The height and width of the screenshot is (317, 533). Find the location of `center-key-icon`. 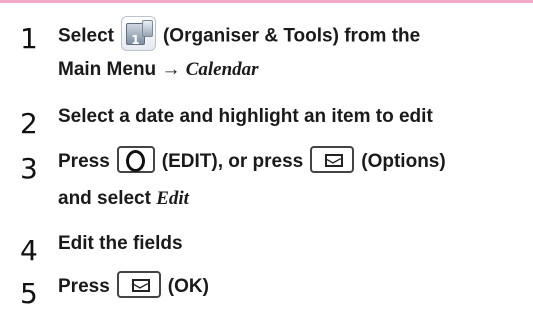

center-key-icon is located at coordinates (135, 160).